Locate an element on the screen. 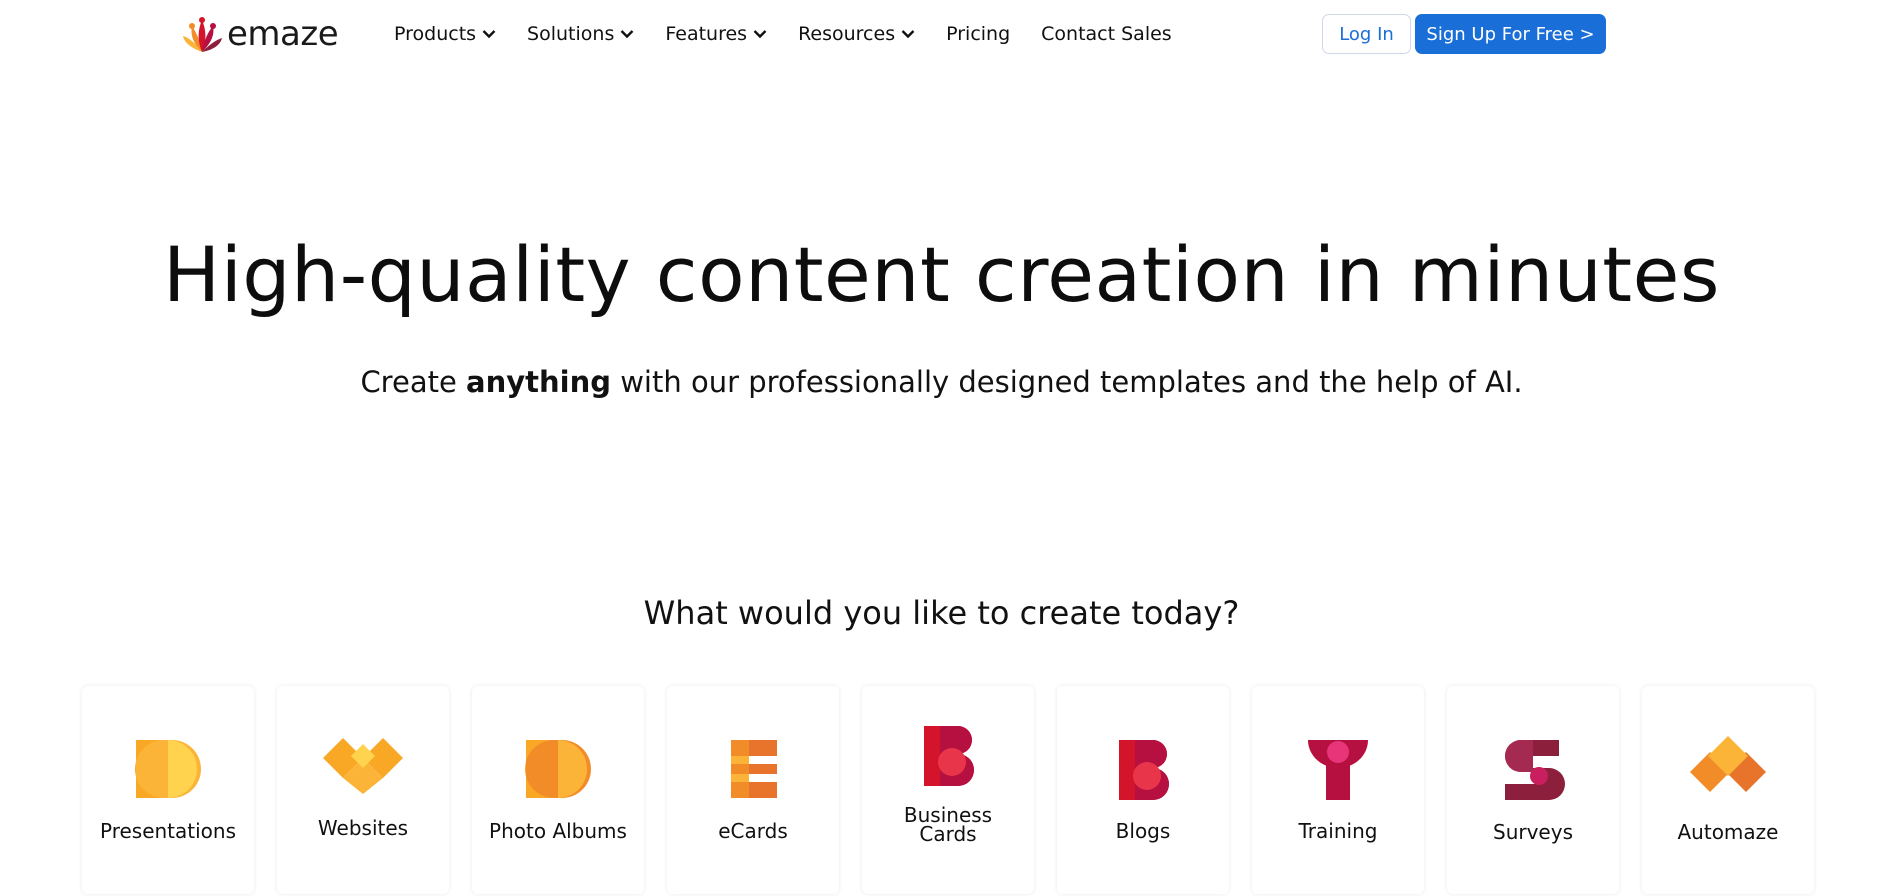  card-training: Training is located at coordinates (1338, 790).